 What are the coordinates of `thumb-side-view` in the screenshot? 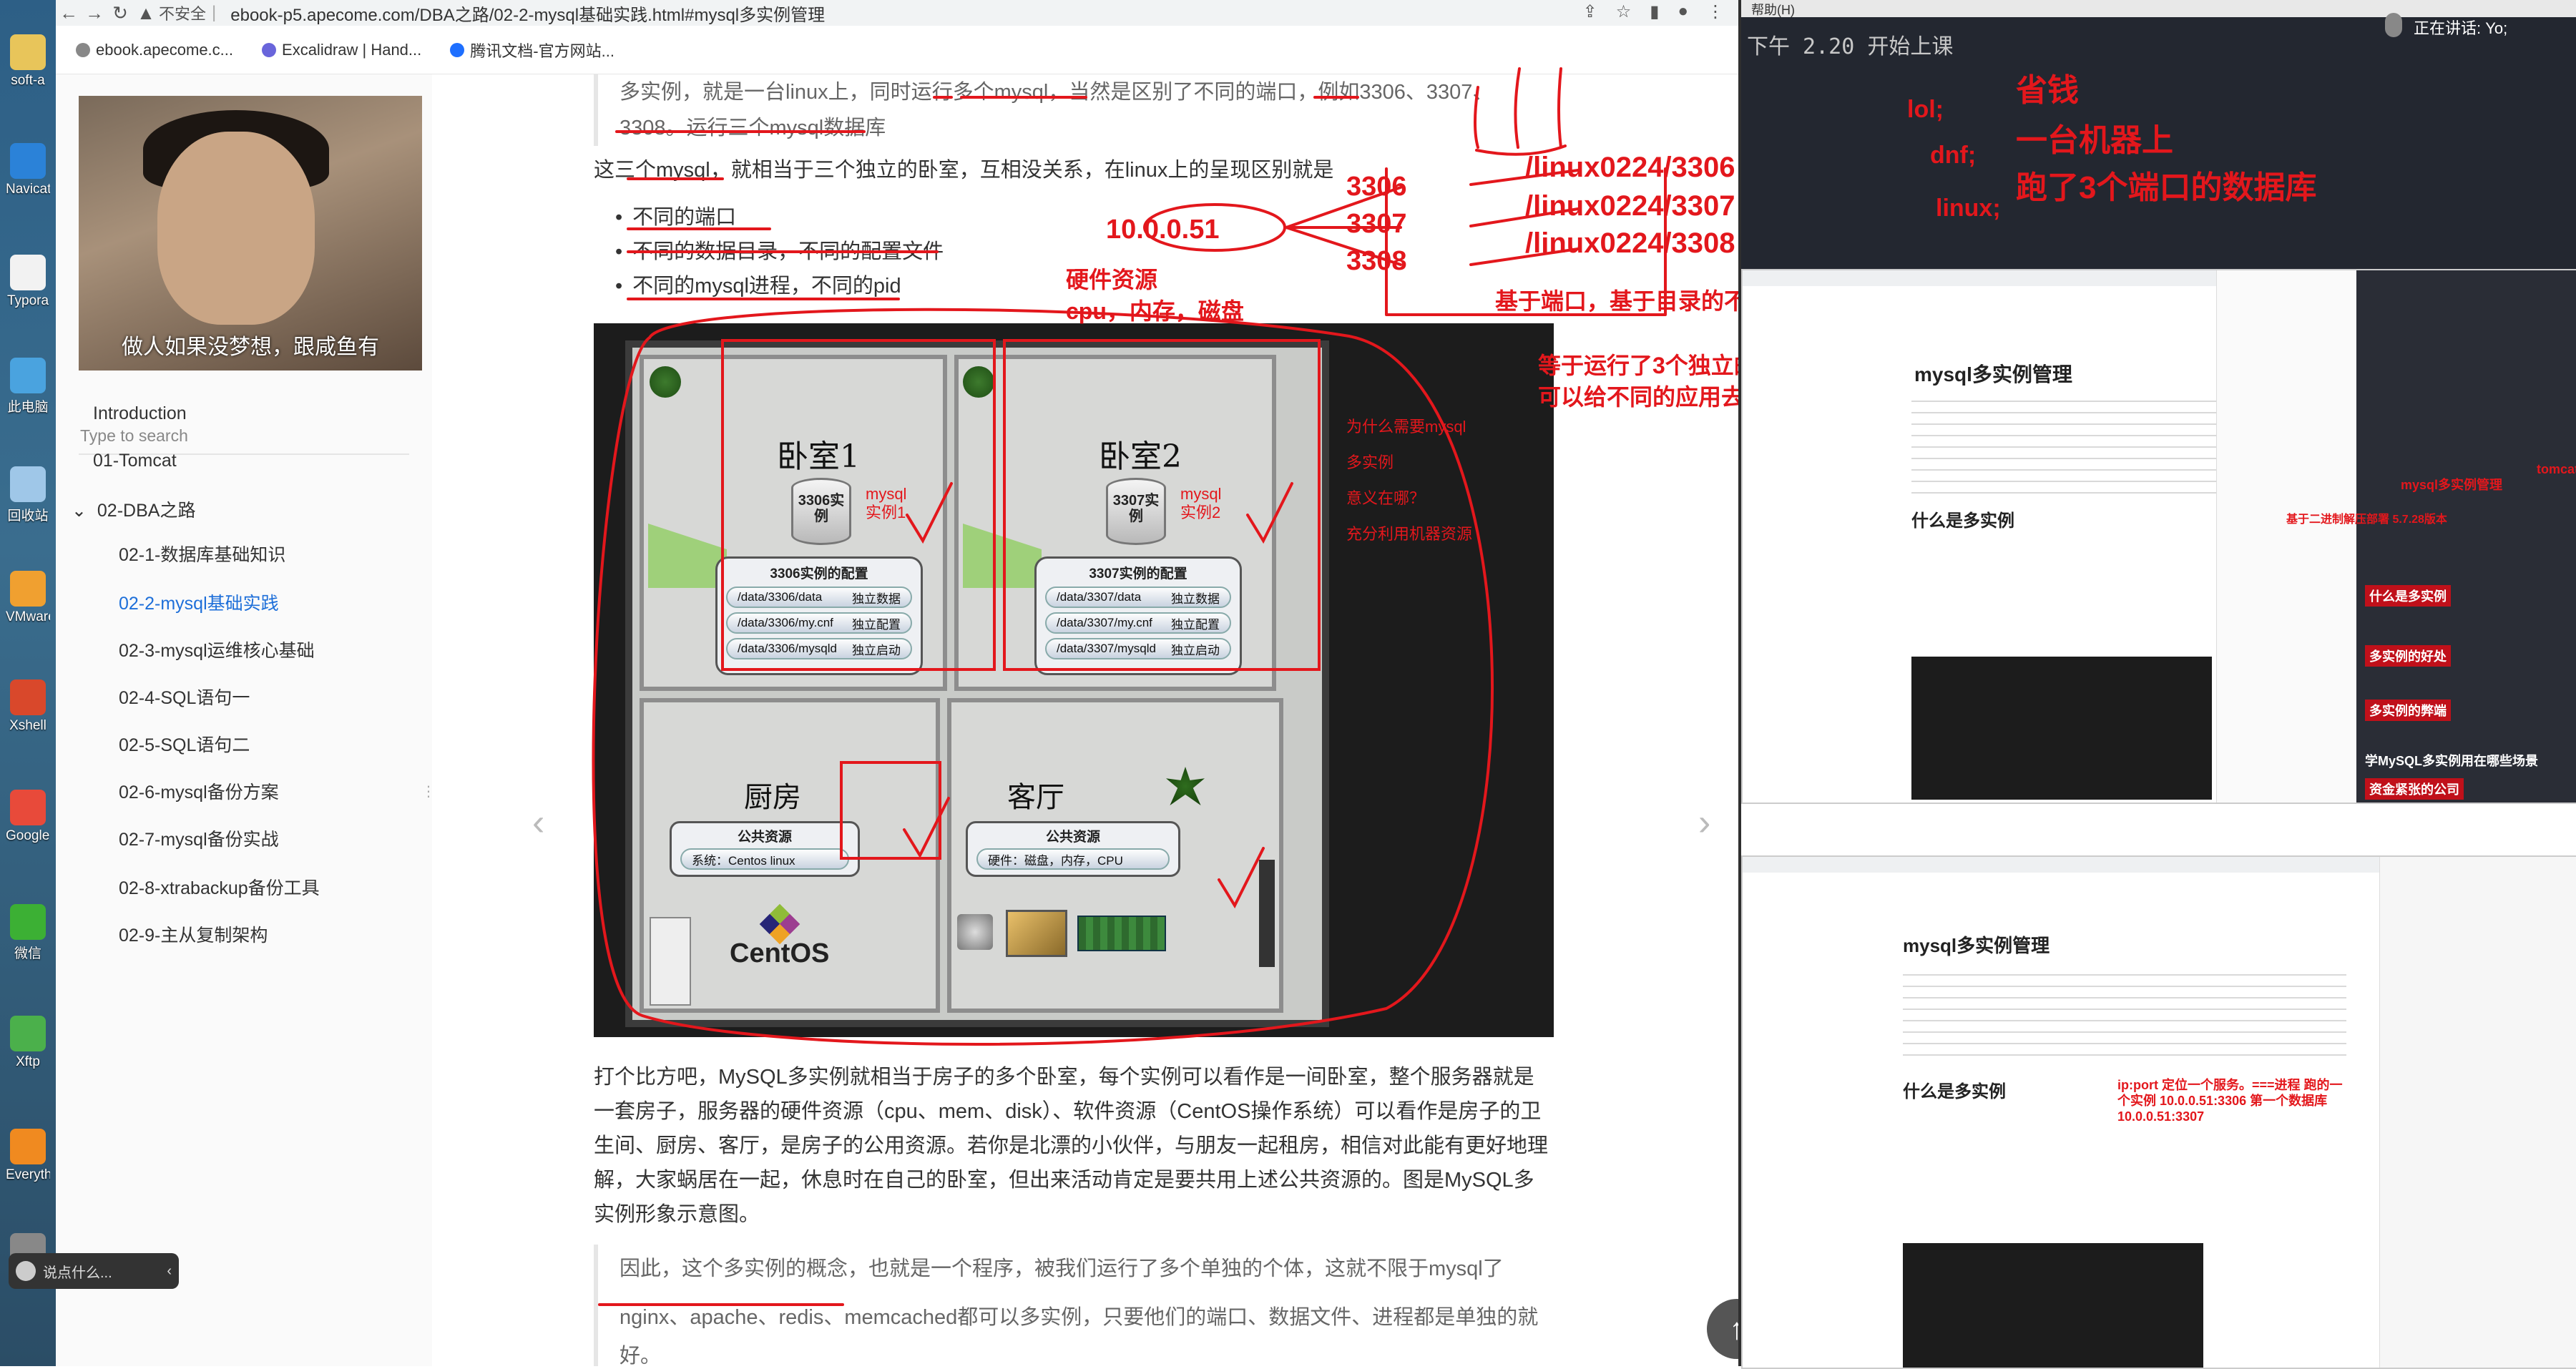 It's located at (2477, 1113).